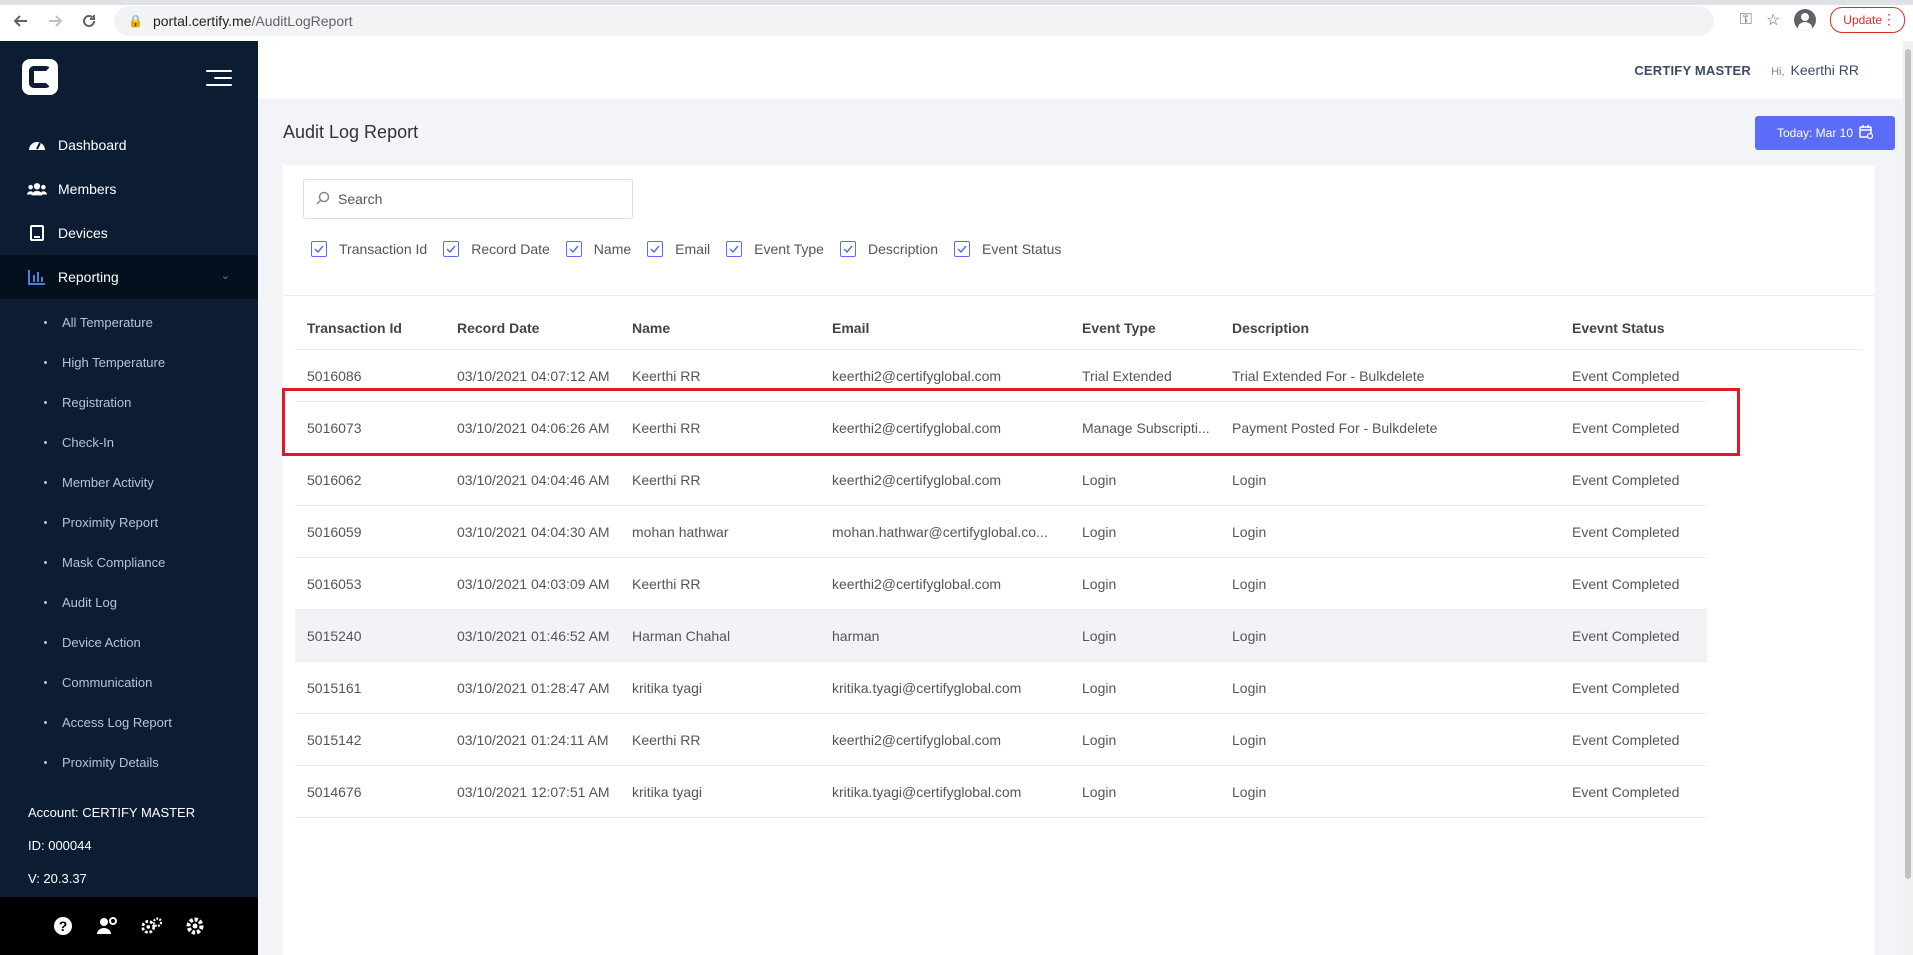  I want to click on search-input: Search, so click(468, 199).